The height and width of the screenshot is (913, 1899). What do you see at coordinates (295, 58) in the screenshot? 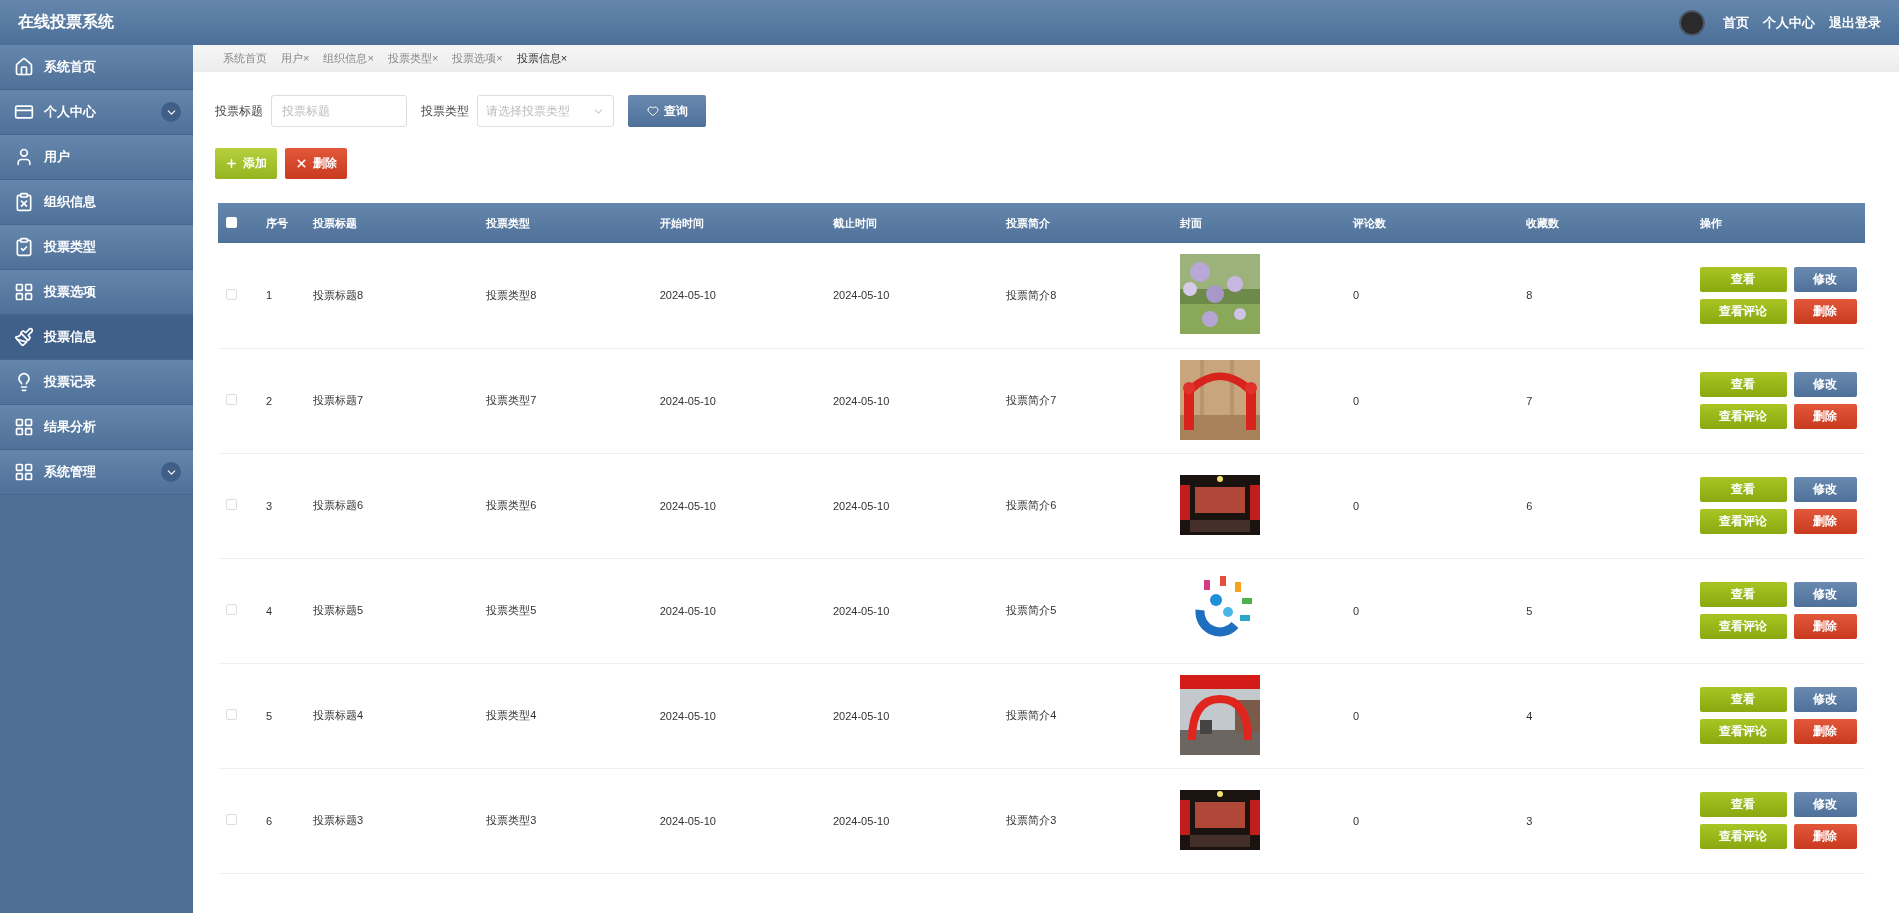
I see `tab: 用户×` at bounding box center [295, 58].